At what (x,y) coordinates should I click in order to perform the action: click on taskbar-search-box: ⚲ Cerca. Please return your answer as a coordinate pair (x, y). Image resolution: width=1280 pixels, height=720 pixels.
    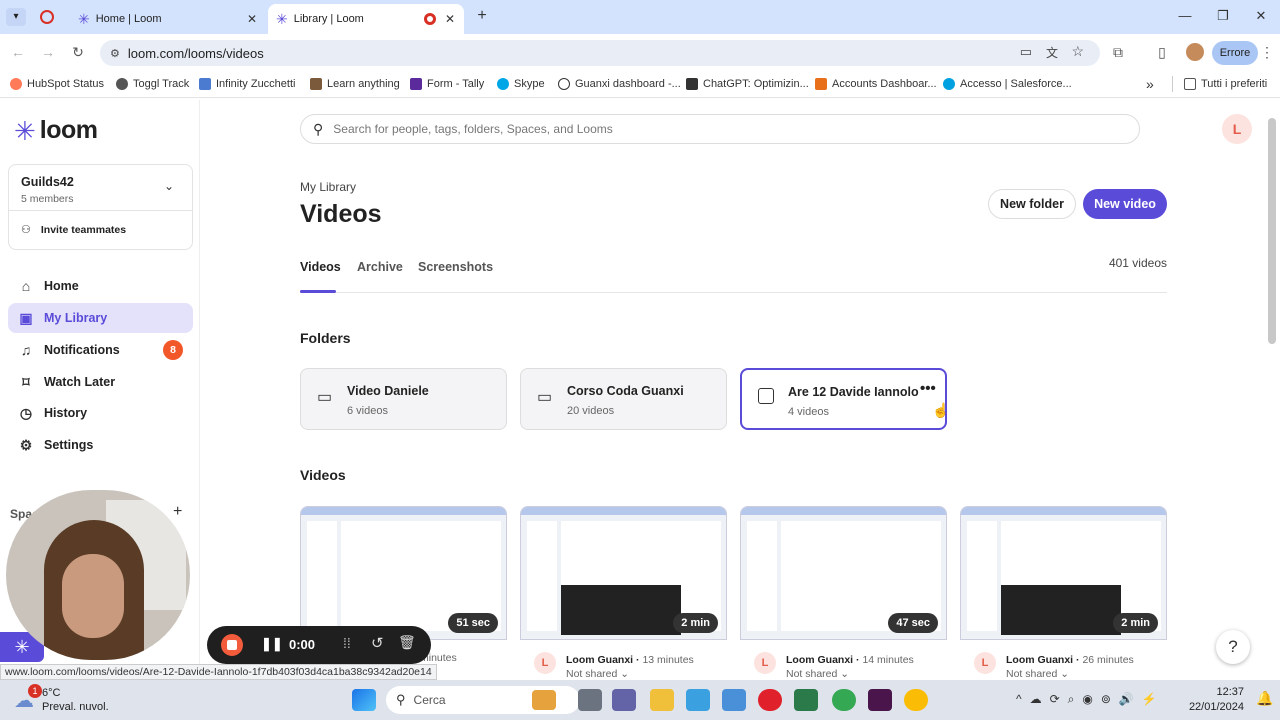
    Looking at the image, I should click on (483, 700).